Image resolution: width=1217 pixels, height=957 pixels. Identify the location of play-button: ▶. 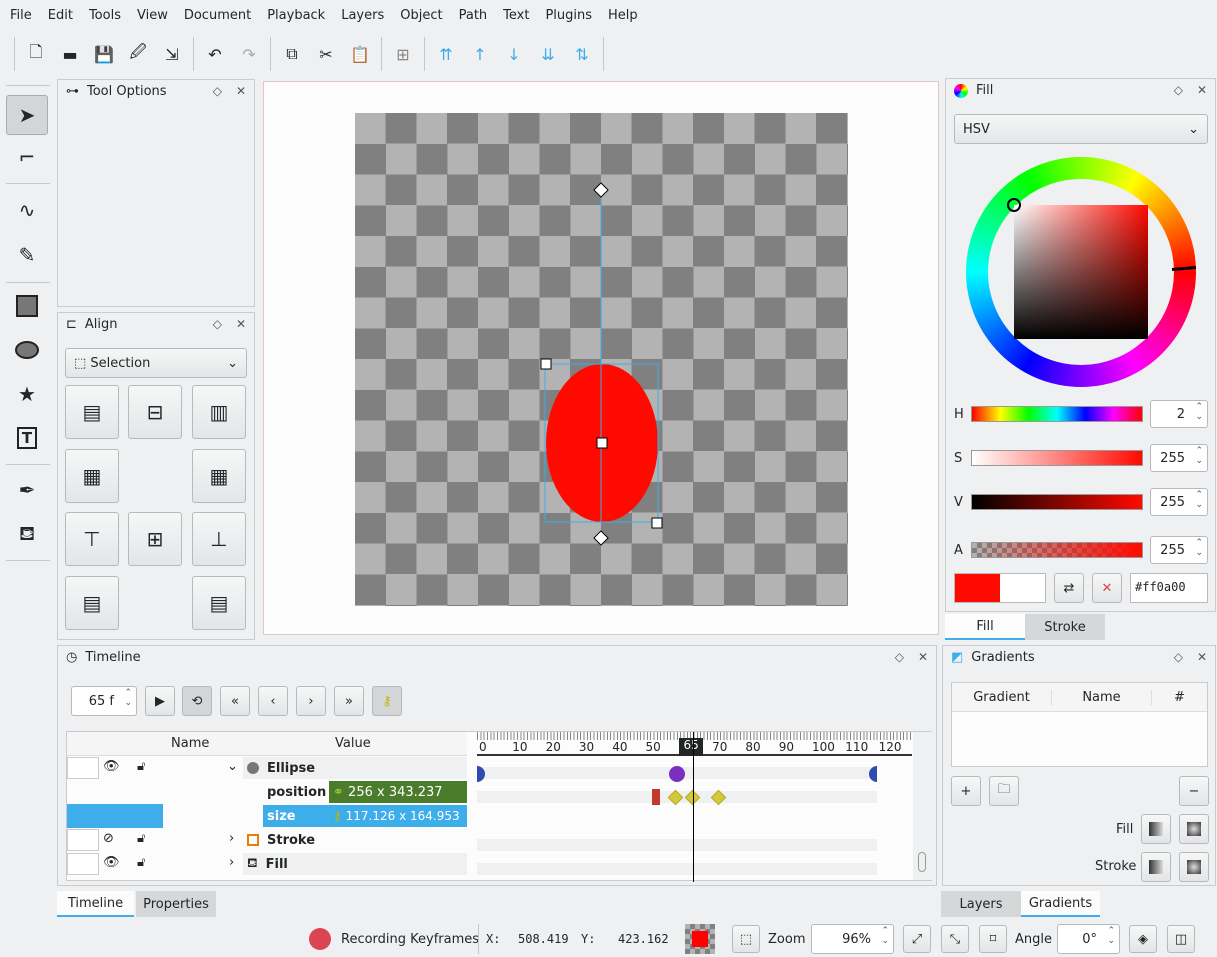
(160, 701).